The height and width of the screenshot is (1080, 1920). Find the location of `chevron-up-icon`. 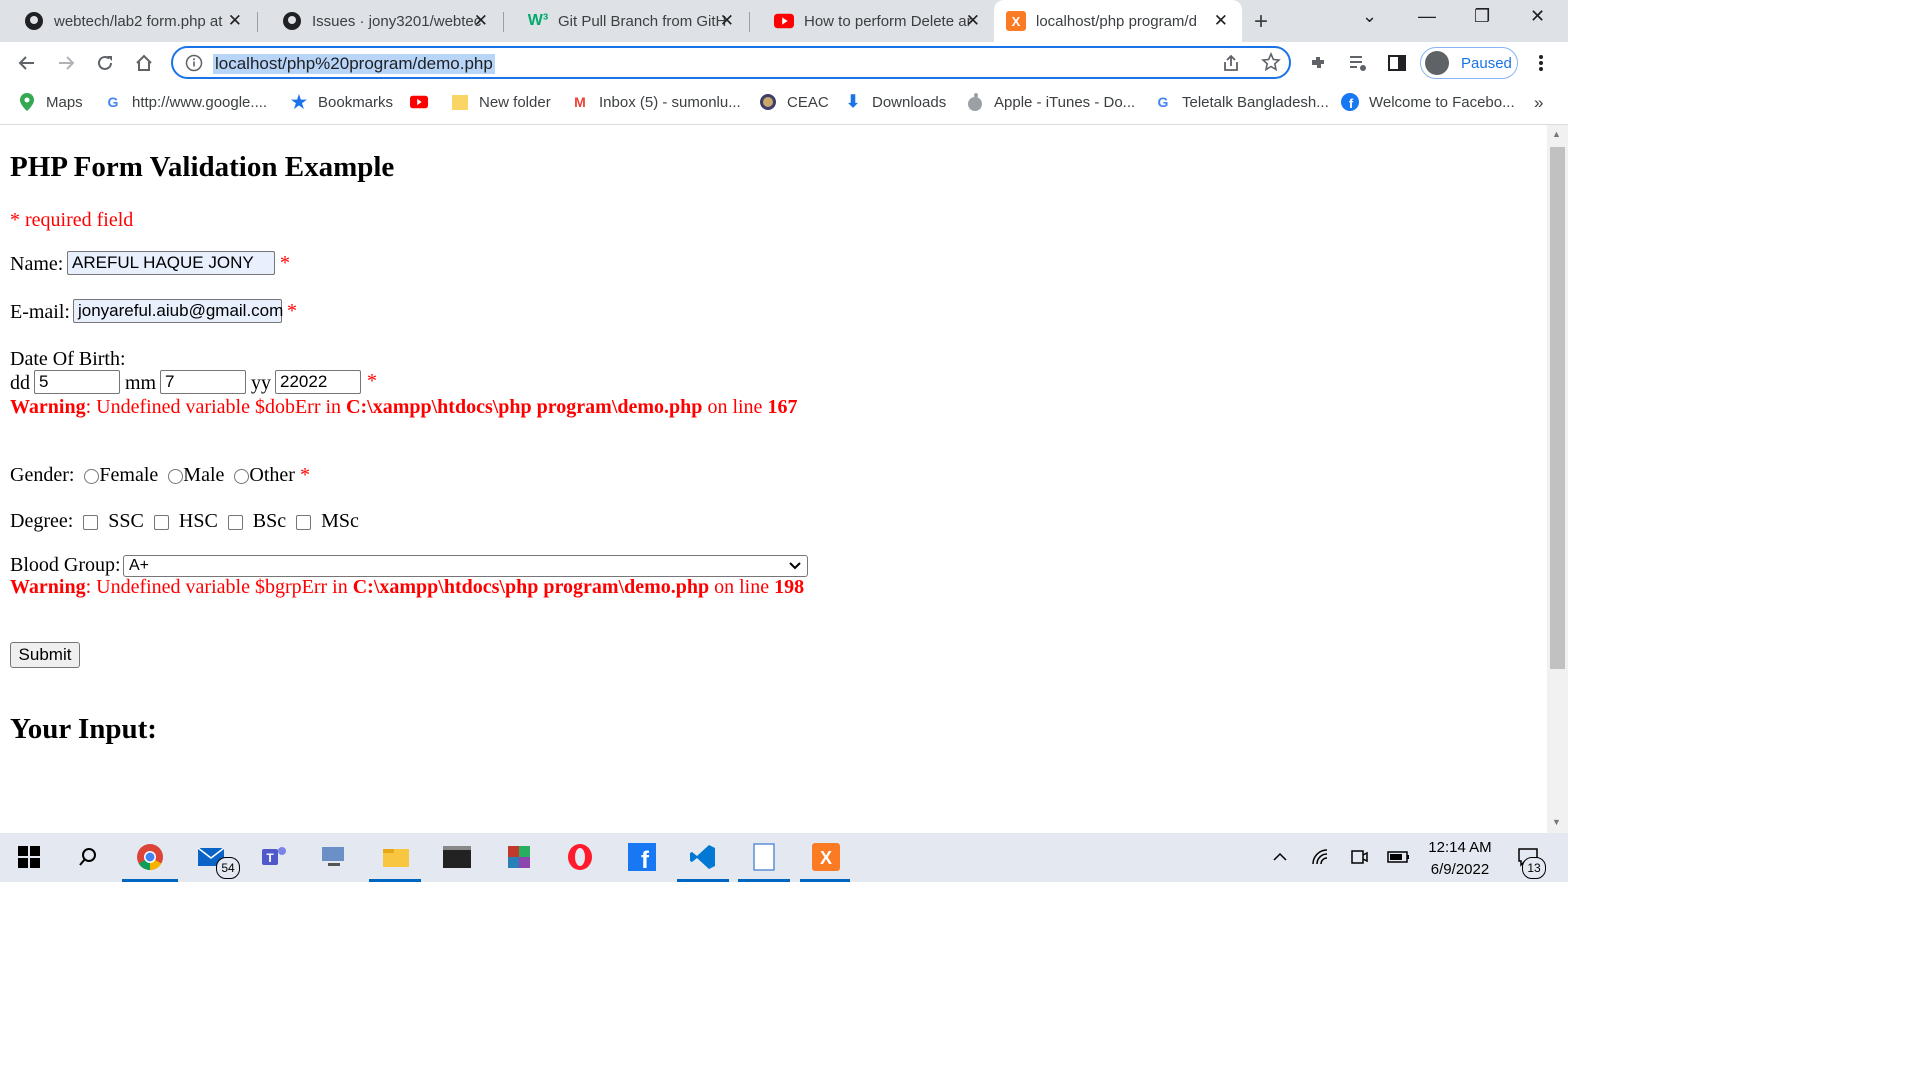

chevron-up-icon is located at coordinates (1280, 857).